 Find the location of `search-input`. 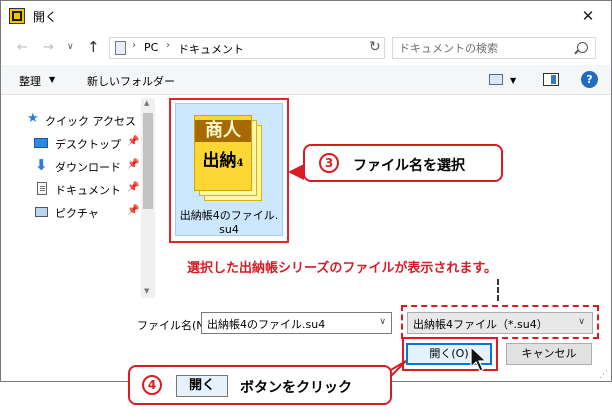

search-input is located at coordinates (484, 48).